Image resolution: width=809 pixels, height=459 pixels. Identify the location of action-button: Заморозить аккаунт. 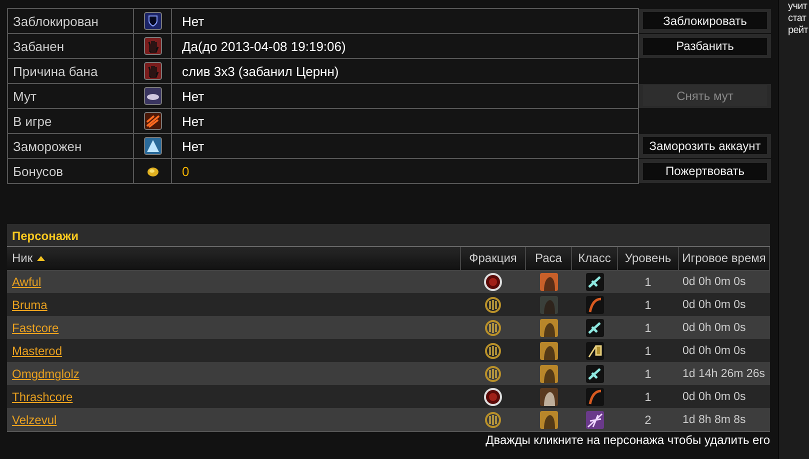
(705, 145).